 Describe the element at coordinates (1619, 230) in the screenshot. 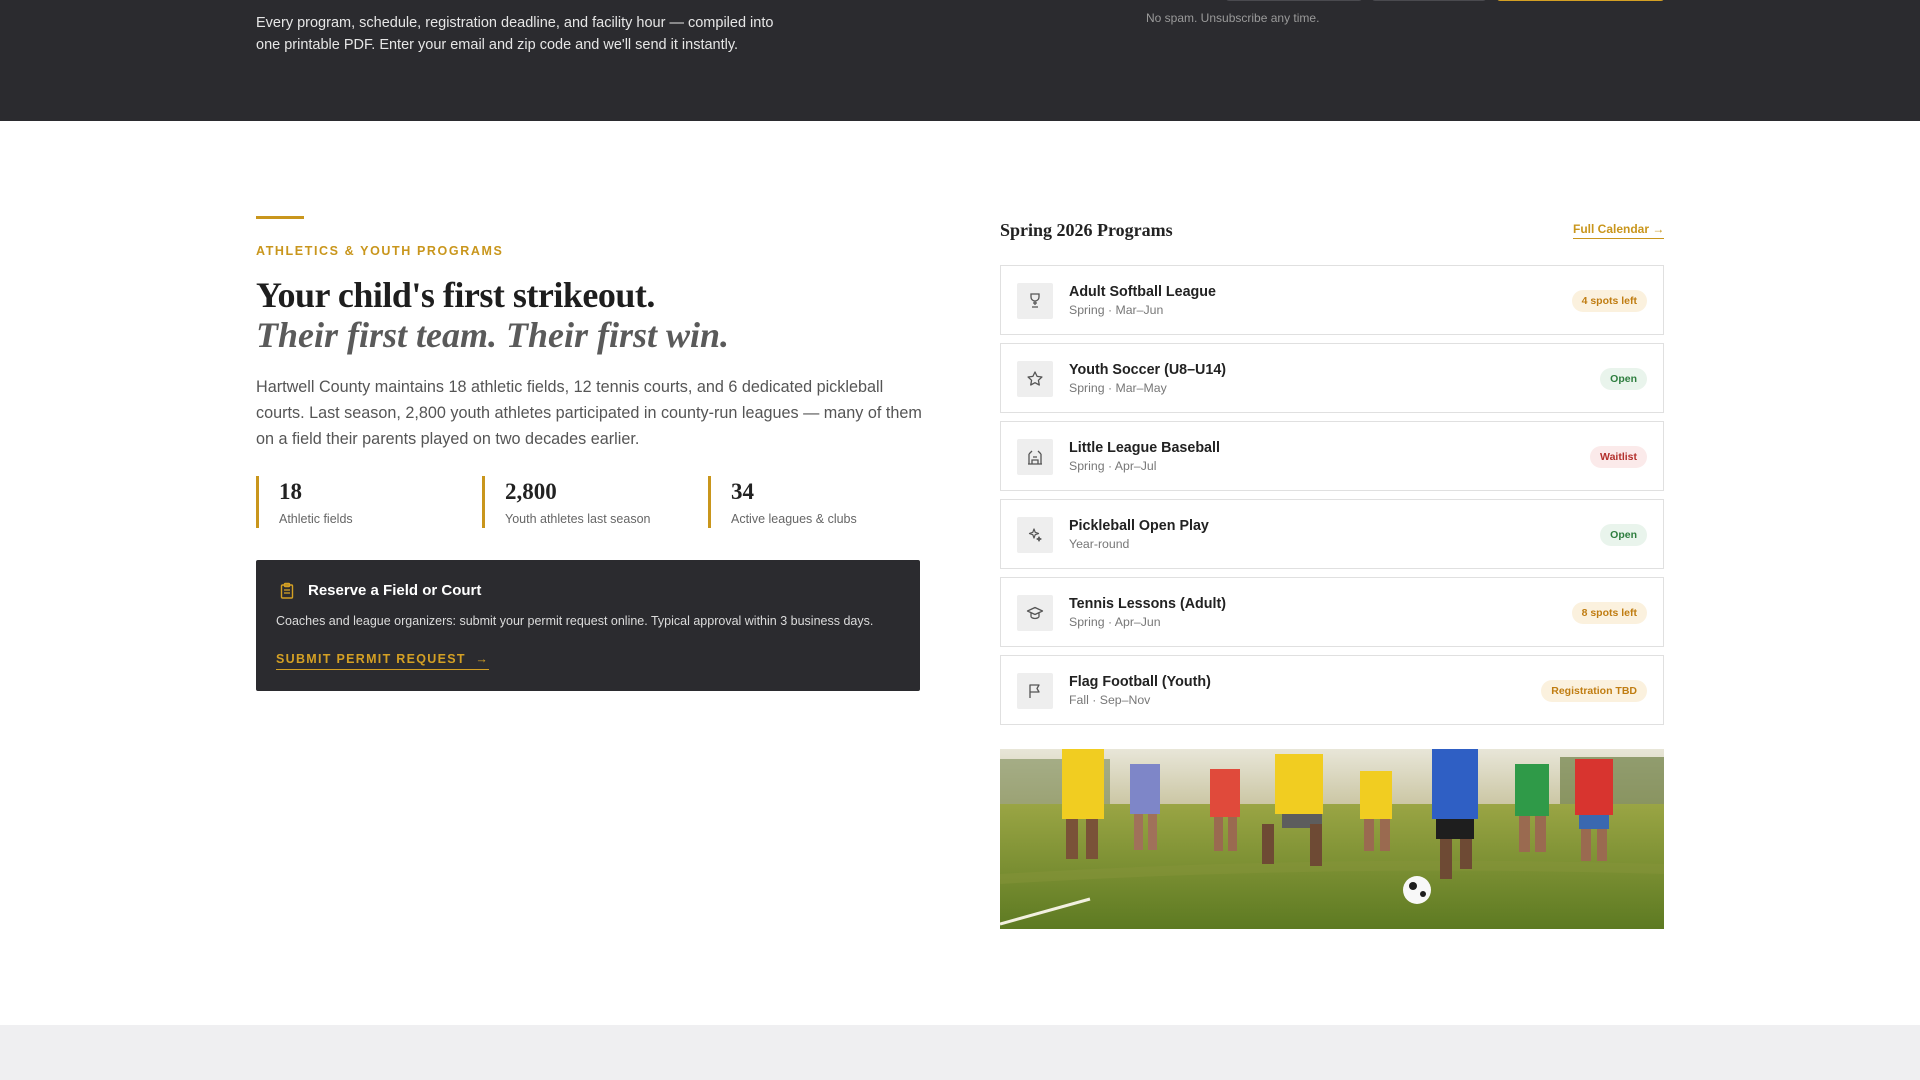

I see `full-calendar-link: Full Calendar →` at that location.